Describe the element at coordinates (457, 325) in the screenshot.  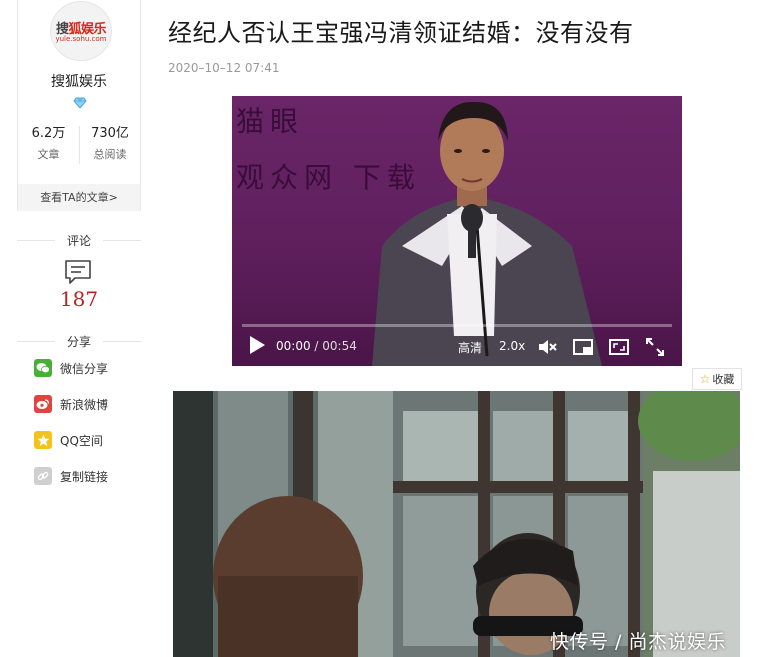
I see `video-progress-bar` at that location.